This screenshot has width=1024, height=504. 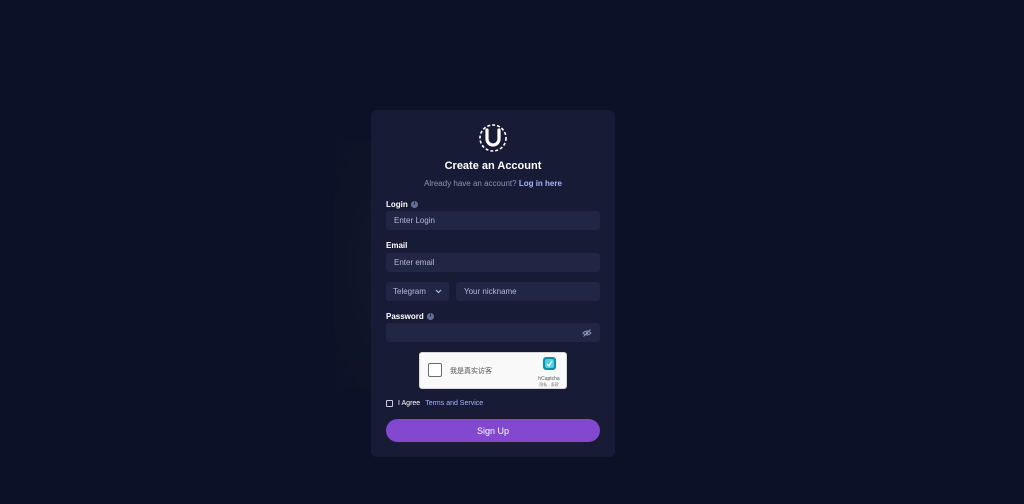 What do you see at coordinates (493, 332) in the screenshot?
I see `password-input` at bounding box center [493, 332].